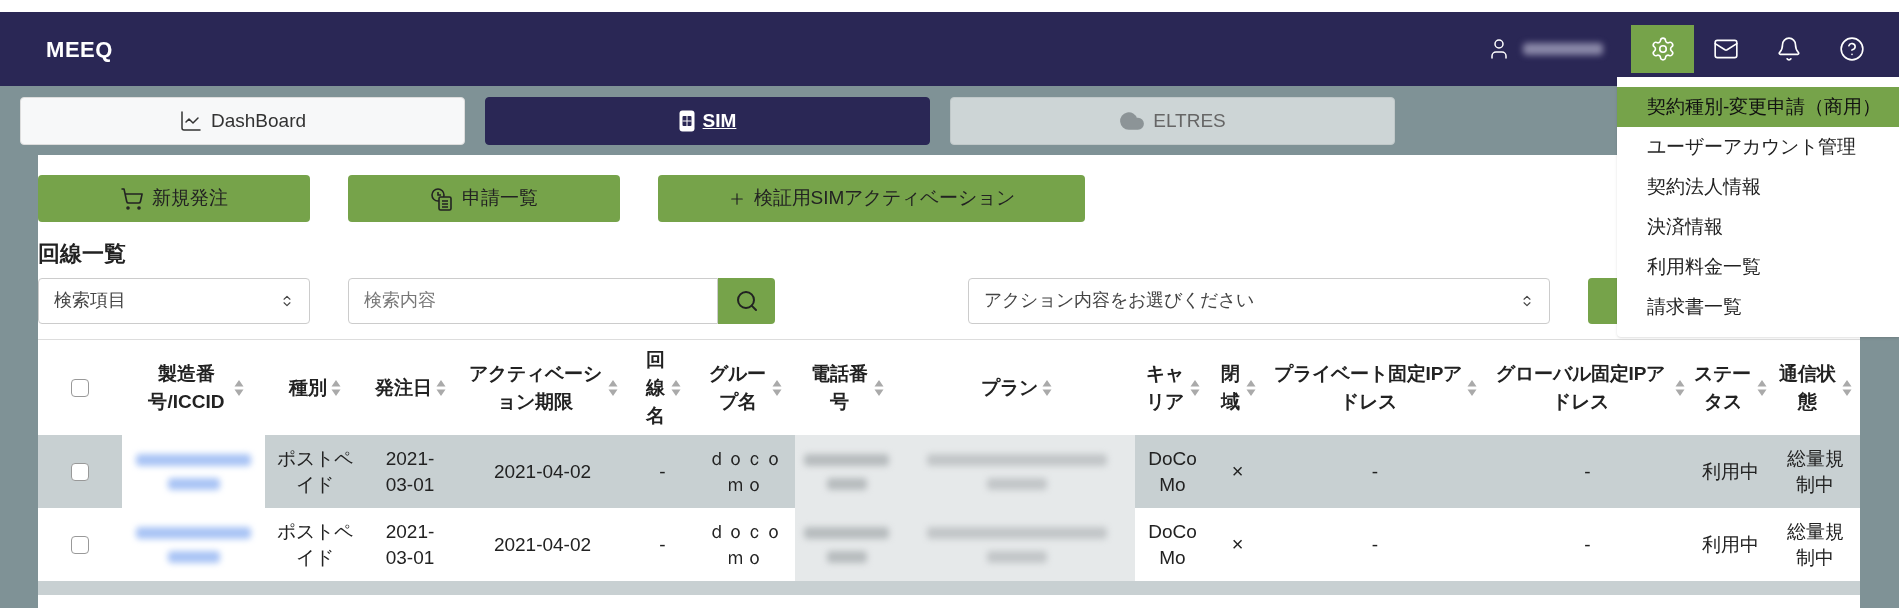 The height and width of the screenshot is (608, 1899). Describe the element at coordinates (403, 387) in the screenshot. I see `column-header: 発注日` at that location.